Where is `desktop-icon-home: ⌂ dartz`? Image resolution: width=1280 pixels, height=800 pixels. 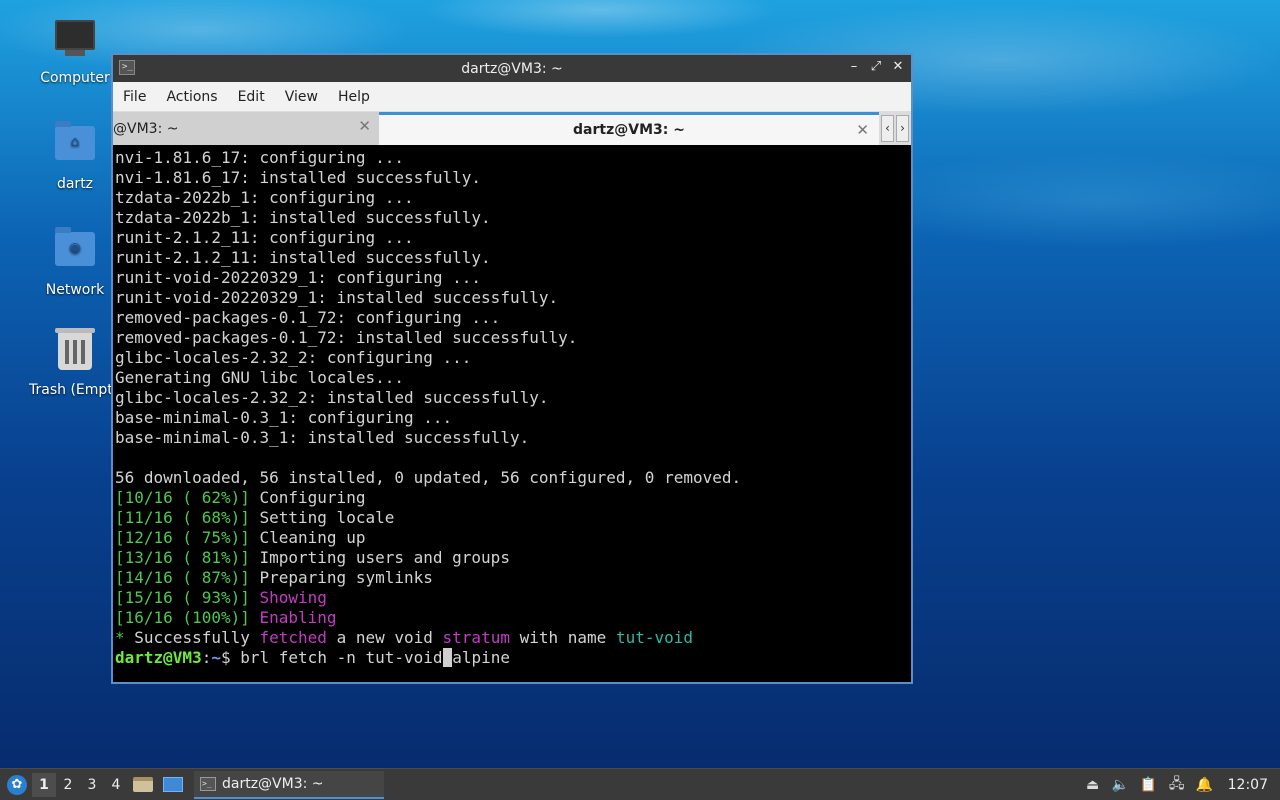
desktop-icon-home: ⌂ dartz is located at coordinates (75, 156).